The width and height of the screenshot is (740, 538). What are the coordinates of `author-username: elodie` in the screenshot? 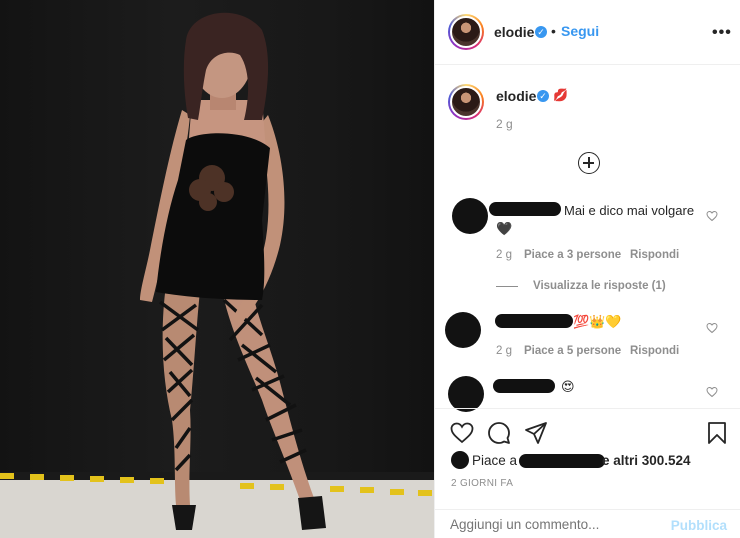 It's located at (514, 32).